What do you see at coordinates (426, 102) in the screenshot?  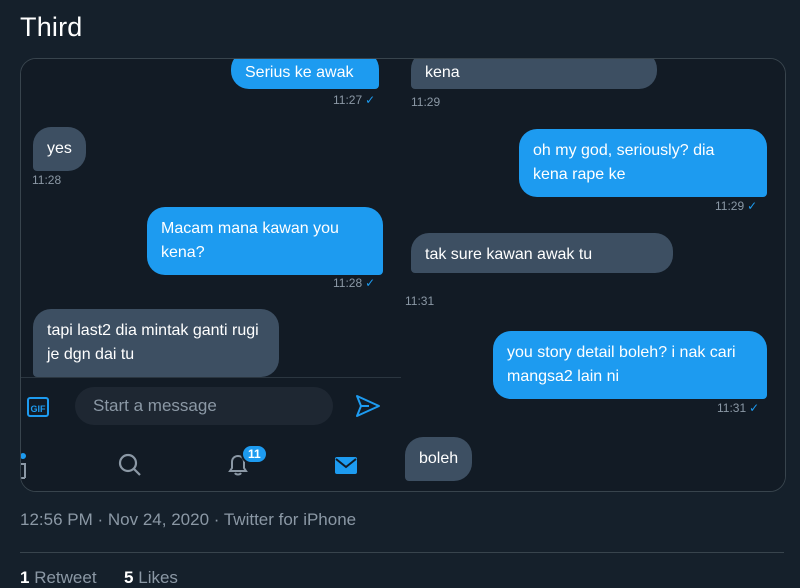 I see `message-time: 11:29` at bounding box center [426, 102].